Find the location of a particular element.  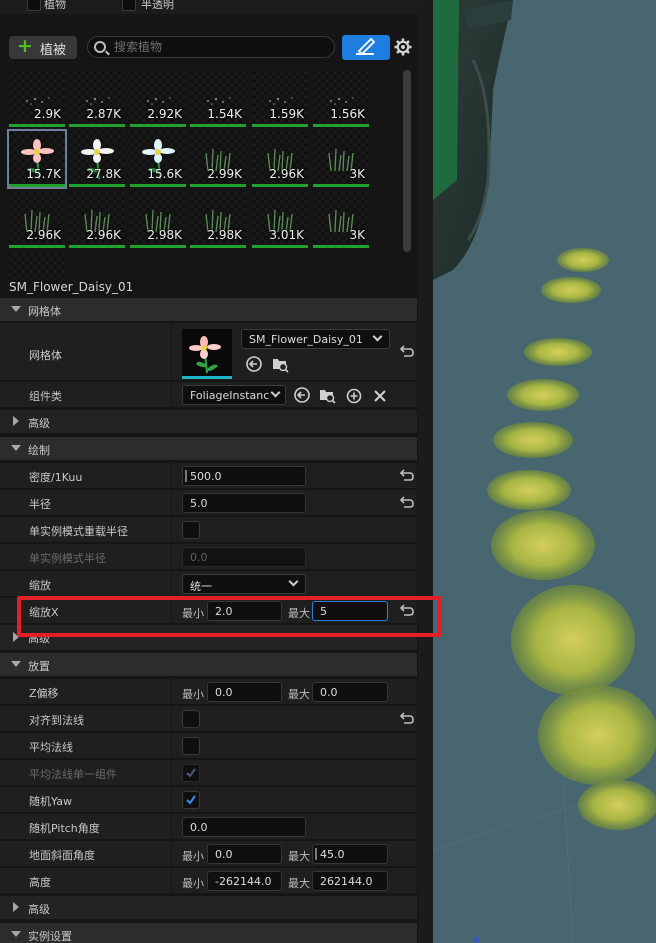

instance-count: 2.92K is located at coordinates (164, 114).